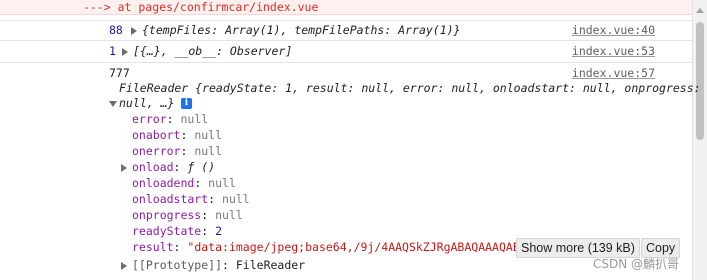 This screenshot has height=280, width=707. Describe the element at coordinates (613, 73) in the screenshot. I see `source-link: index.vue:57` at that location.